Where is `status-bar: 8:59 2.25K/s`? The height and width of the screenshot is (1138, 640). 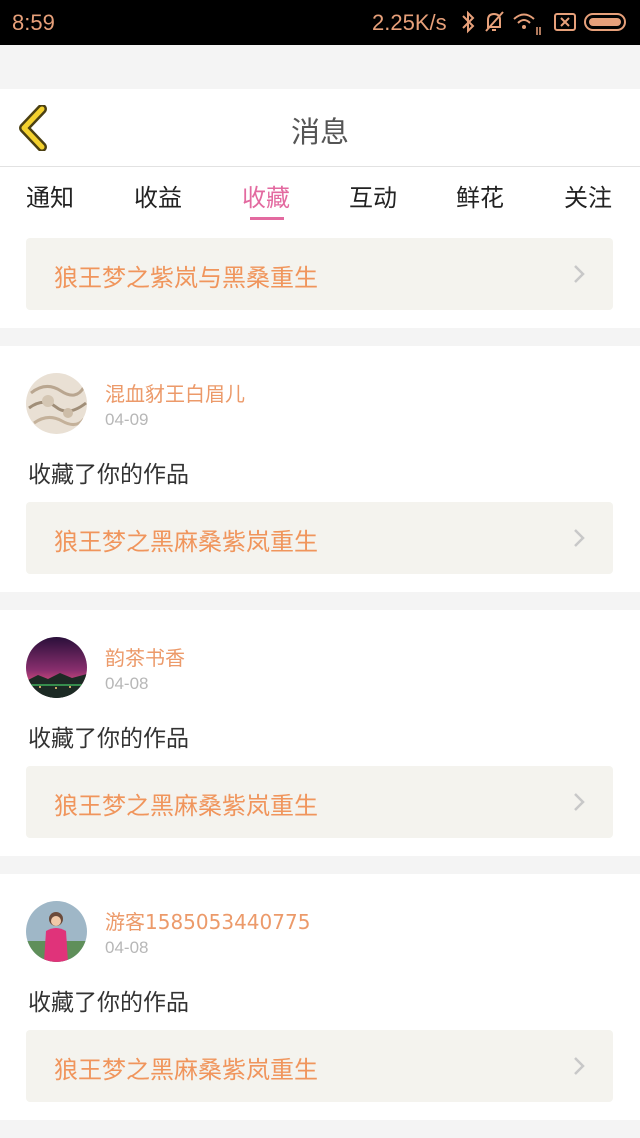
status-bar: 8:59 2.25K/s is located at coordinates (320, 22).